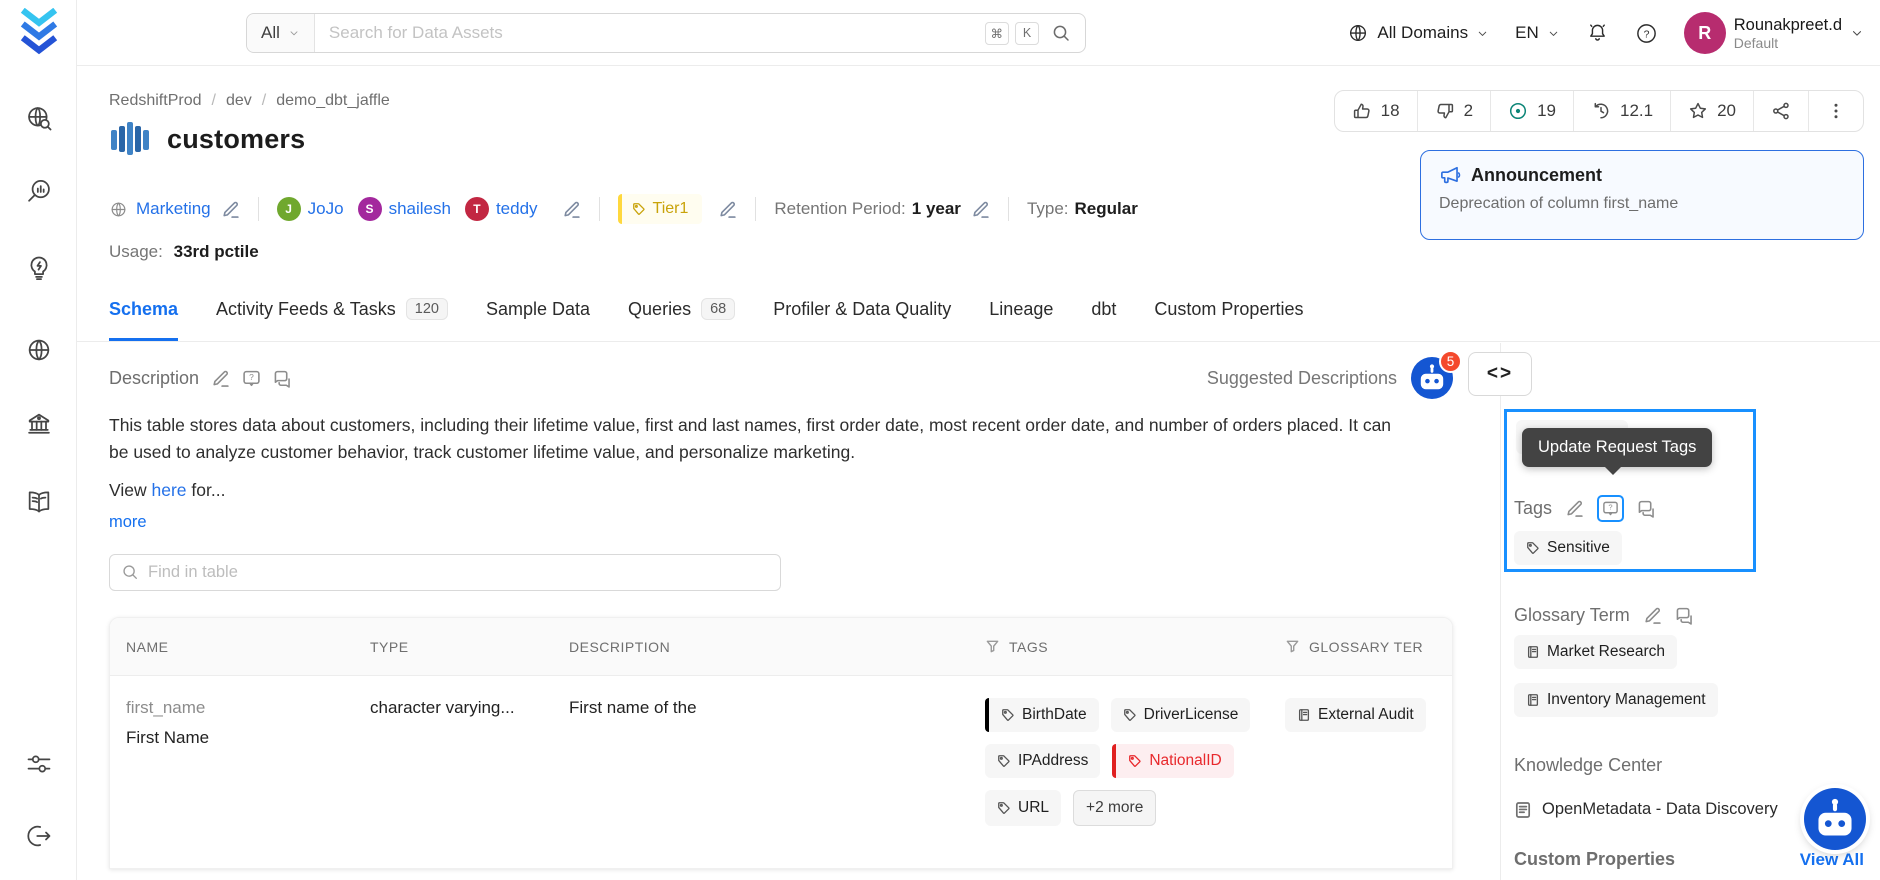  Describe the element at coordinates (1418, 33) in the screenshot. I see `domains-dropdown: All Domains` at that location.